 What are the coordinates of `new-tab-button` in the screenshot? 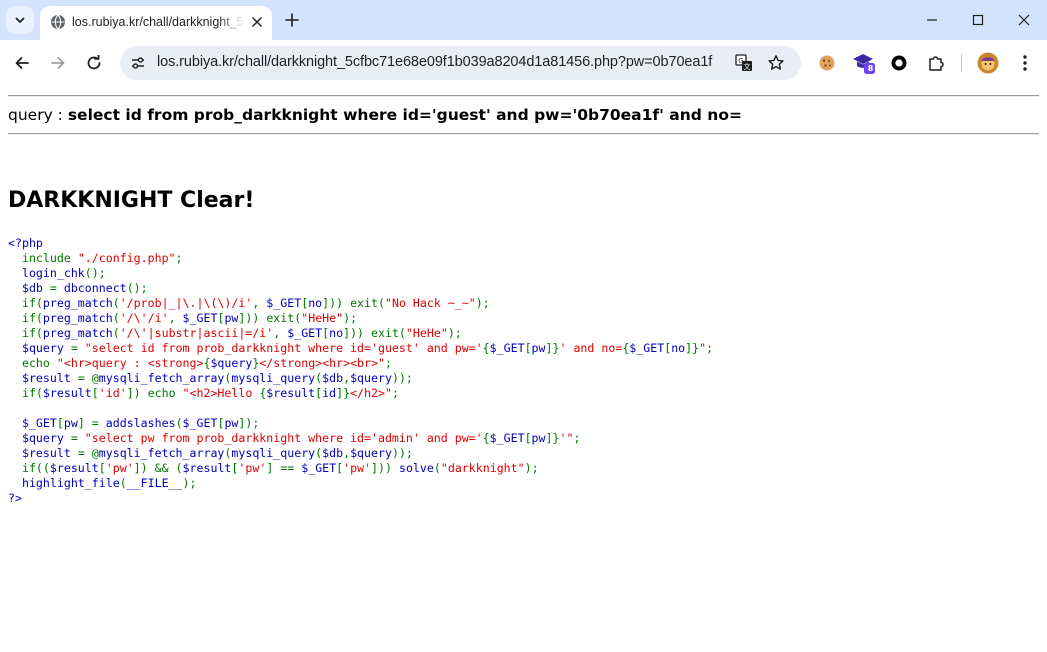 It's located at (292, 20).